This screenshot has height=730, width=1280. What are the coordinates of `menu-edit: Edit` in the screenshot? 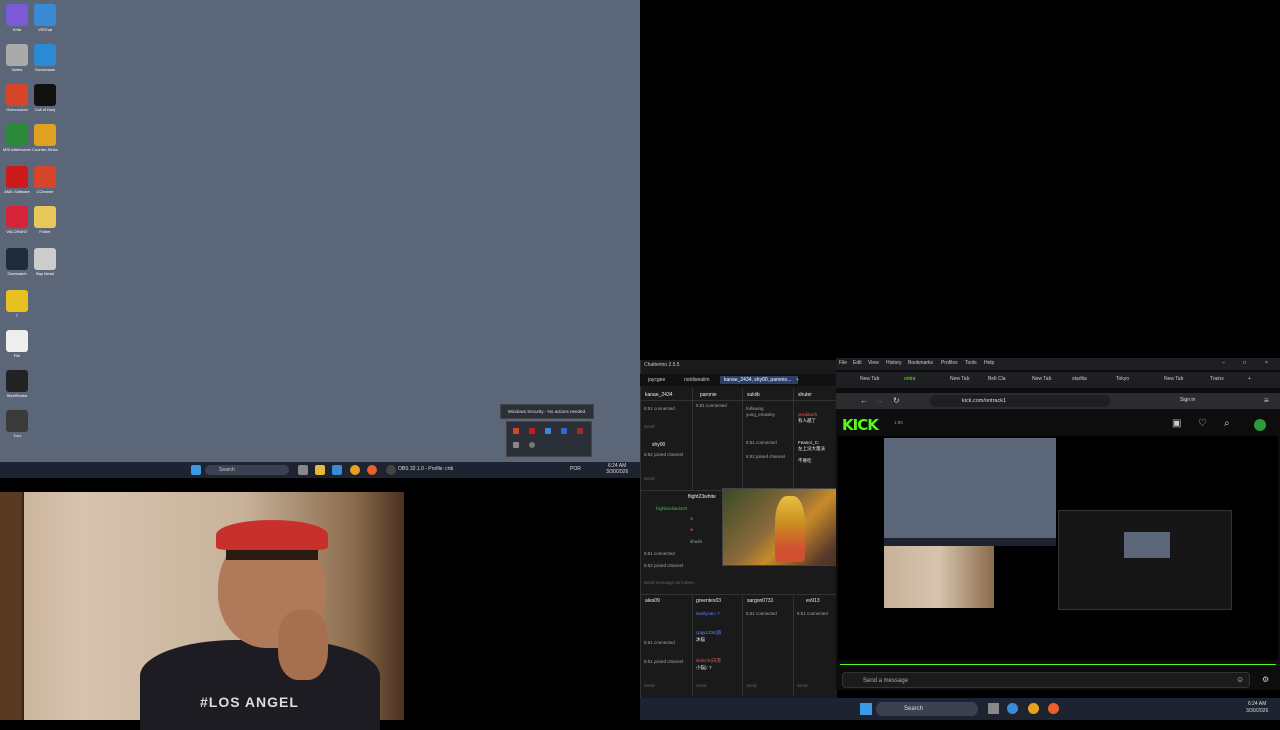 It's located at (857, 363).